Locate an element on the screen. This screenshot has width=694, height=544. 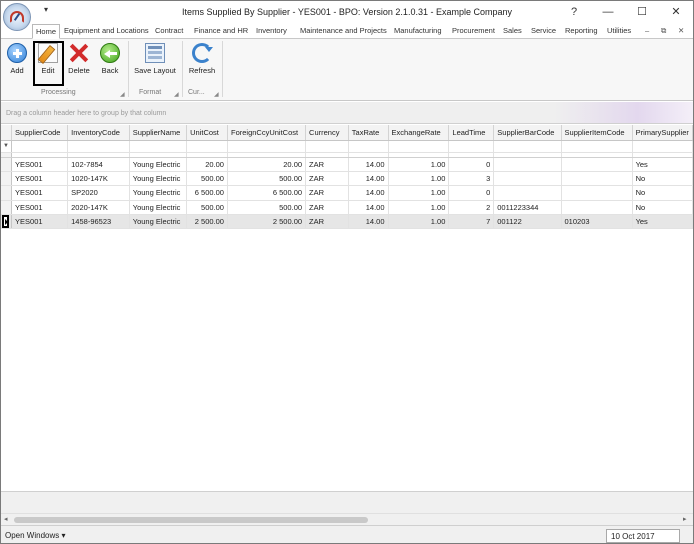
column-header: ExchangeRate is located at coordinates (419, 133).